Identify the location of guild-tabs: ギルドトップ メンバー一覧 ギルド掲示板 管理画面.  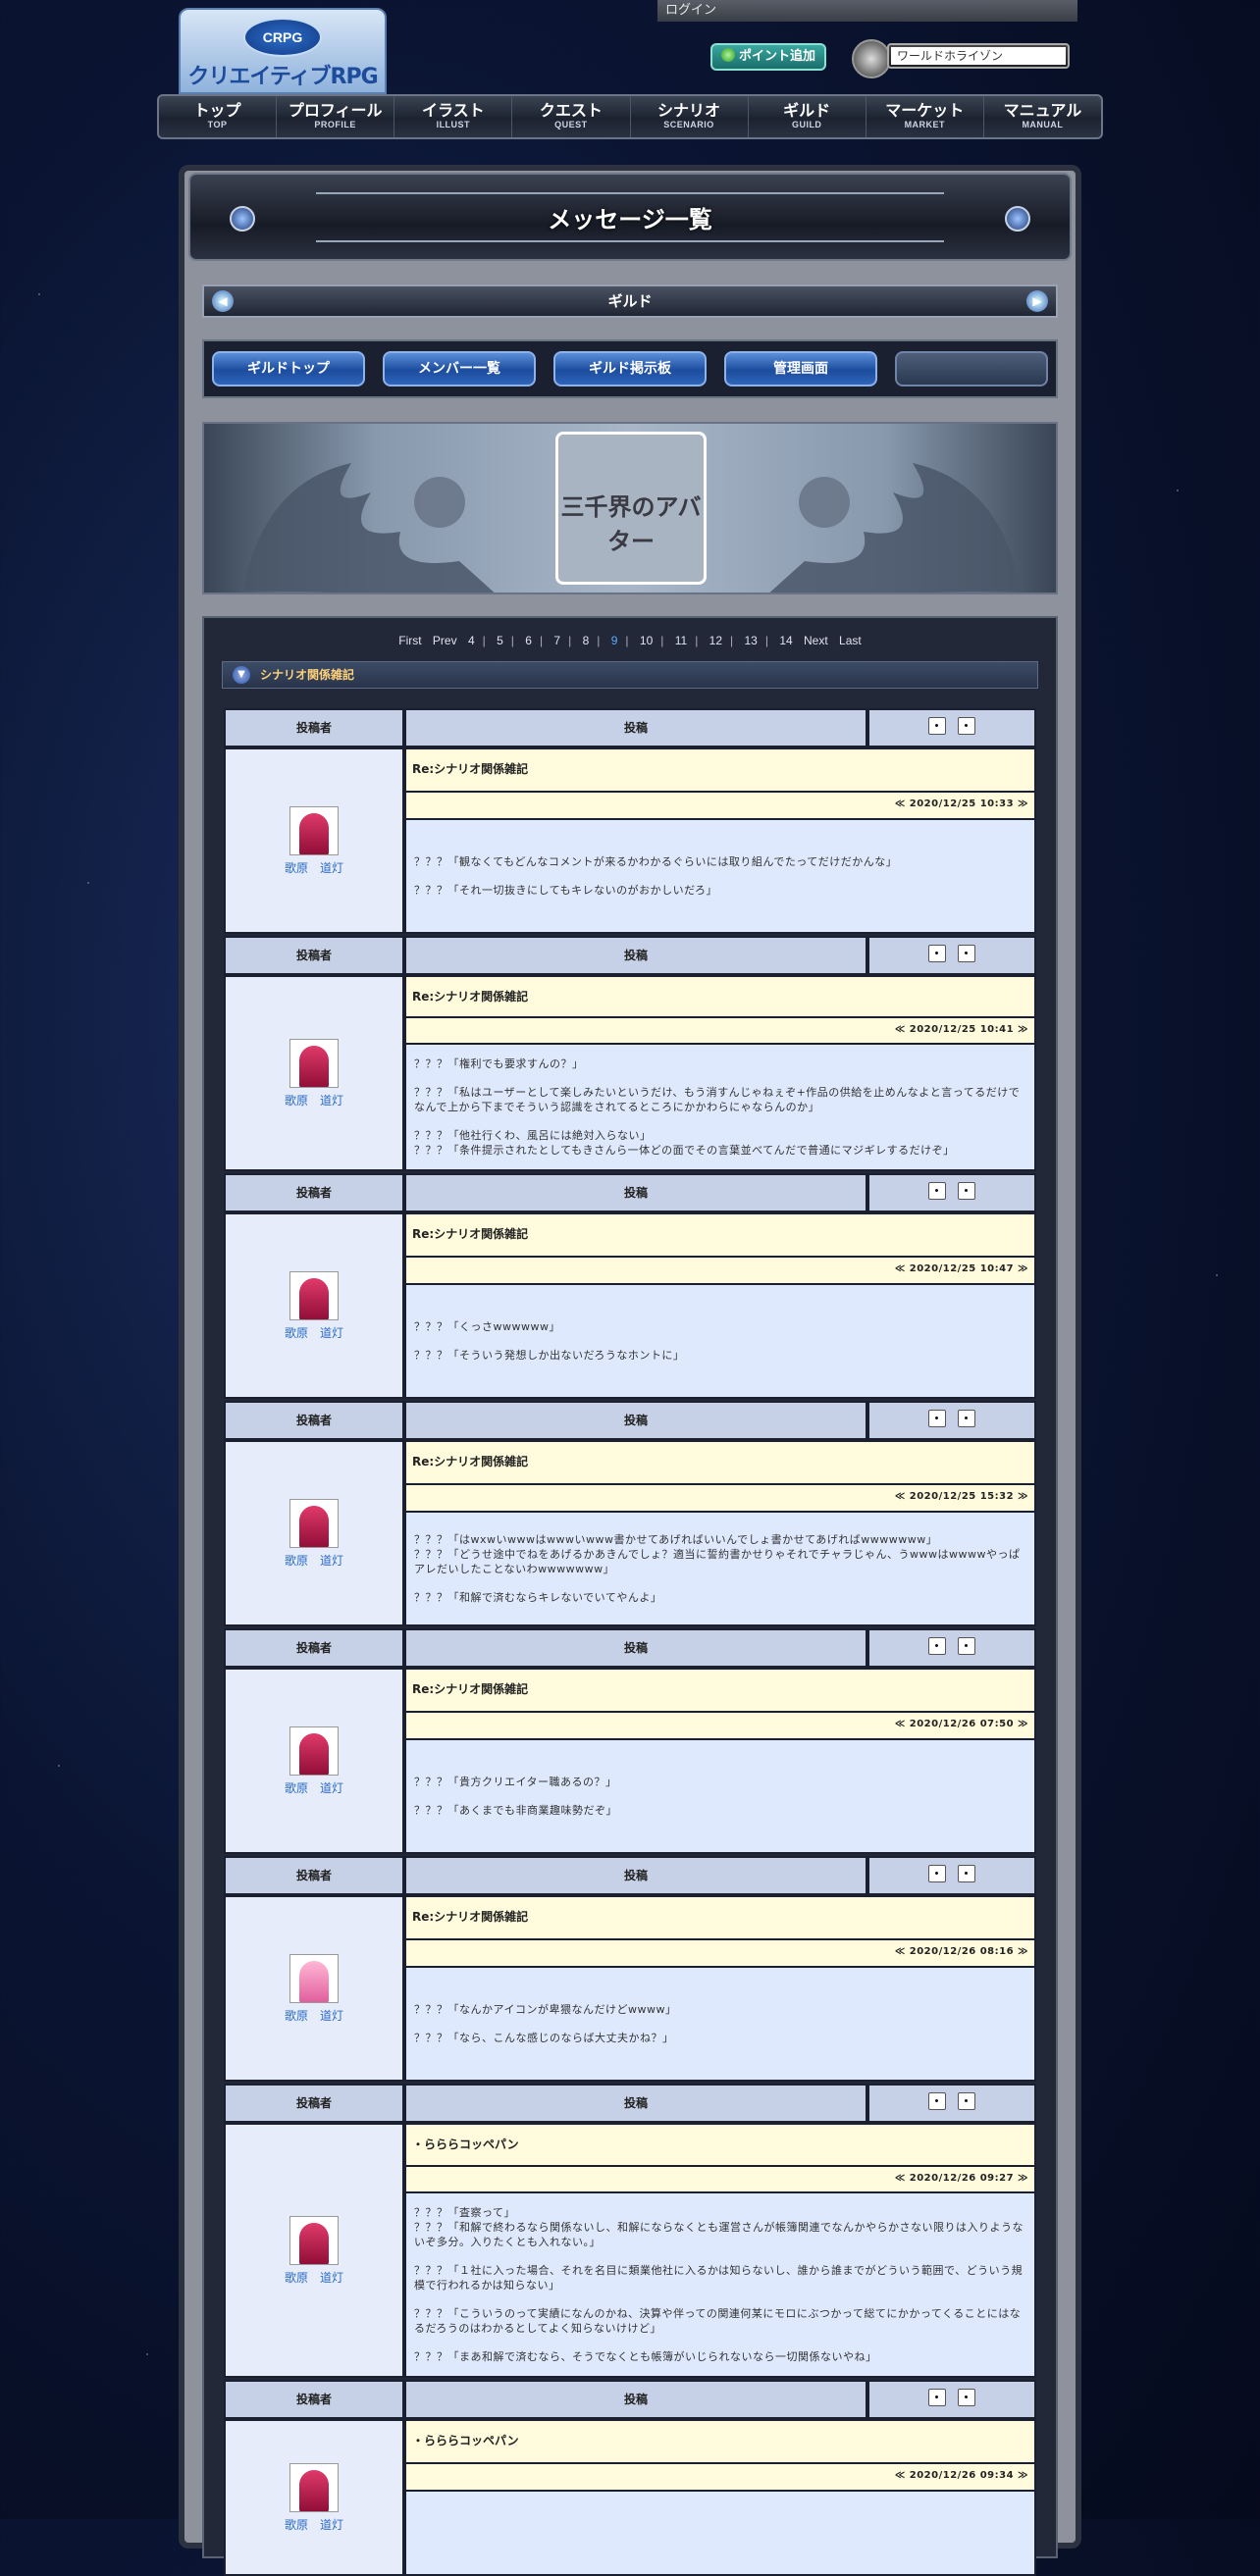
(630, 368).